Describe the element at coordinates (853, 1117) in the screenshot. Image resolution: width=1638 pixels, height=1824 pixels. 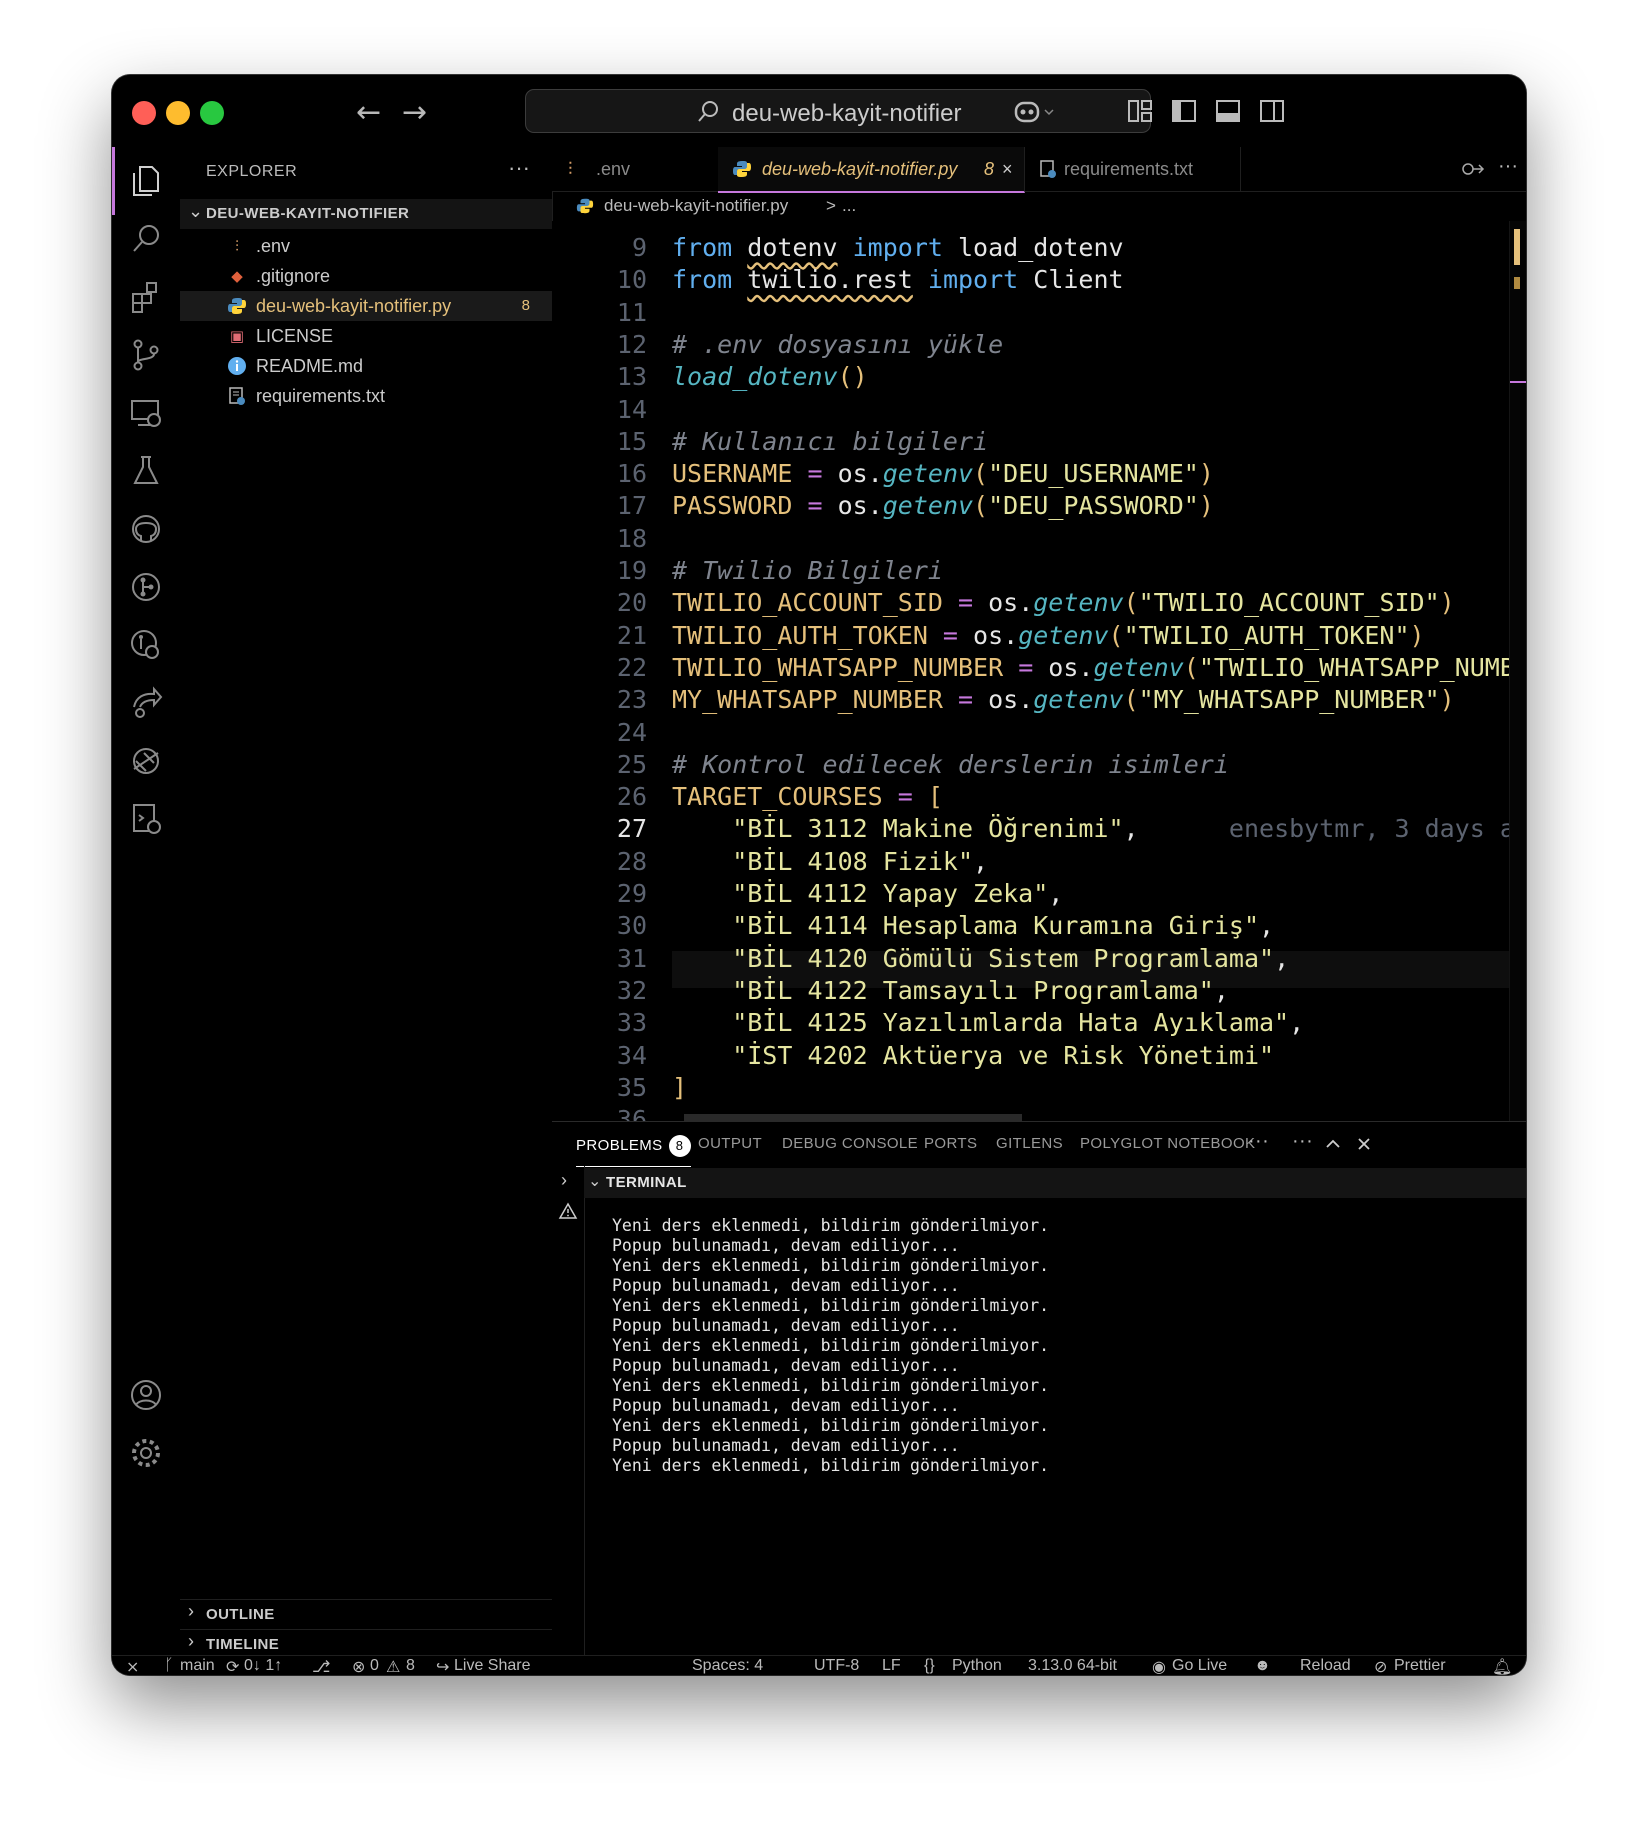
I see `horizontal-scrollbar` at that location.